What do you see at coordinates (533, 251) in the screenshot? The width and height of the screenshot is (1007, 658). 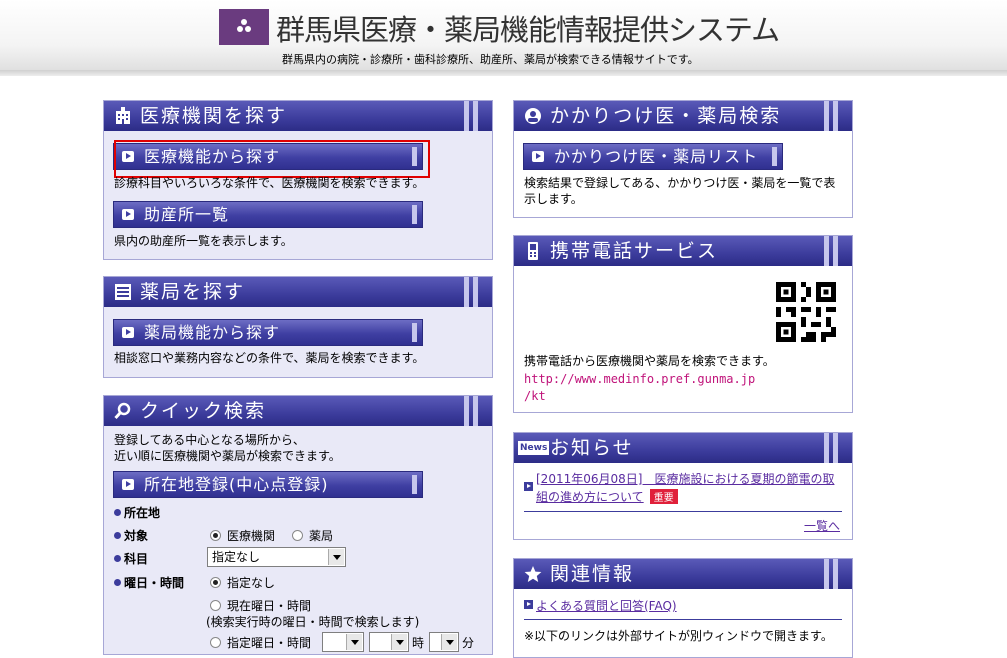 I see `mobile-phone-icon` at bounding box center [533, 251].